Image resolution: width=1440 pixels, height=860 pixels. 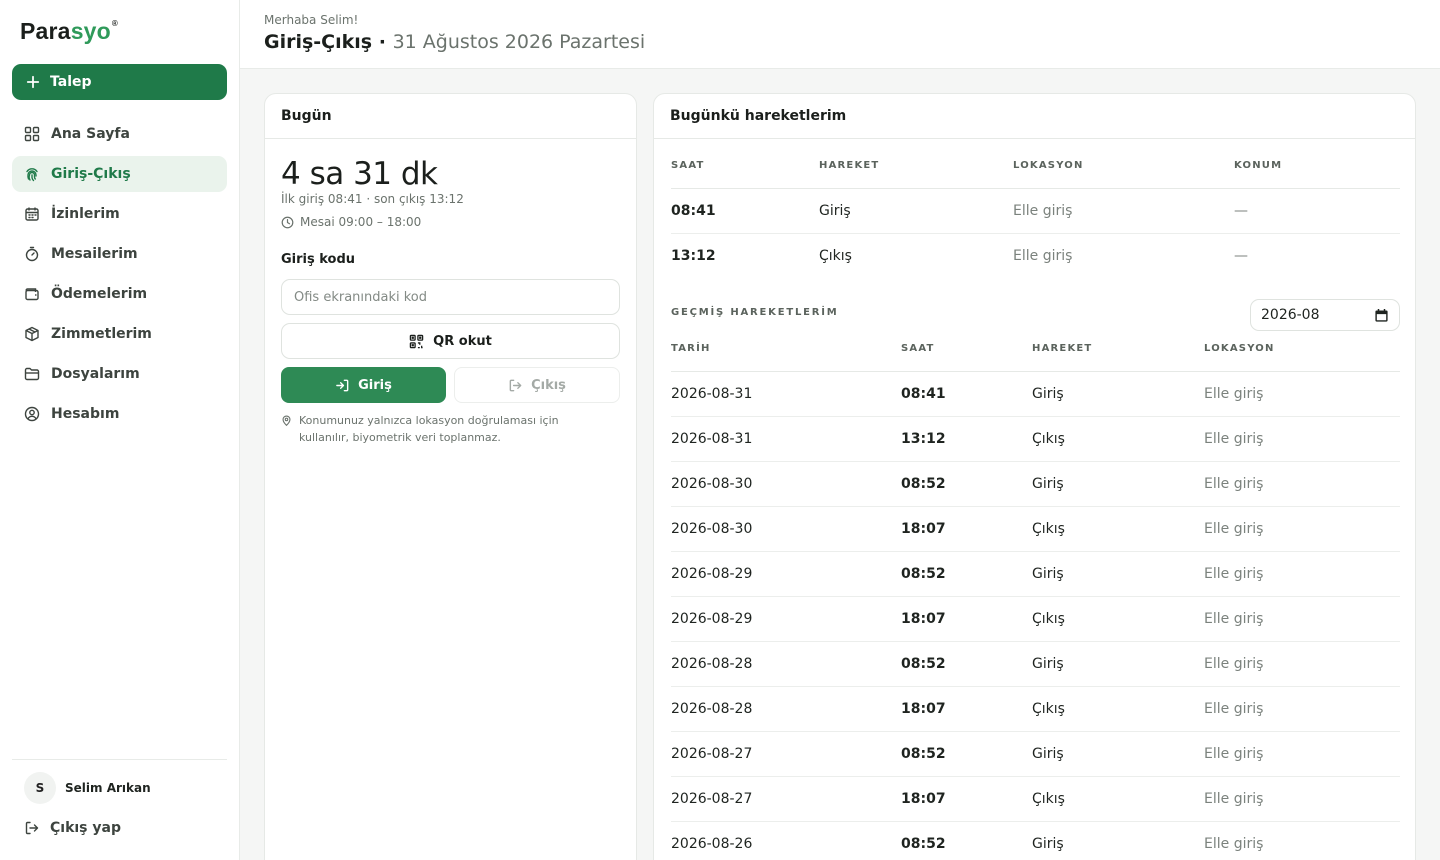 What do you see at coordinates (1317, 166) in the screenshot?
I see `column-header: KONUM` at bounding box center [1317, 166].